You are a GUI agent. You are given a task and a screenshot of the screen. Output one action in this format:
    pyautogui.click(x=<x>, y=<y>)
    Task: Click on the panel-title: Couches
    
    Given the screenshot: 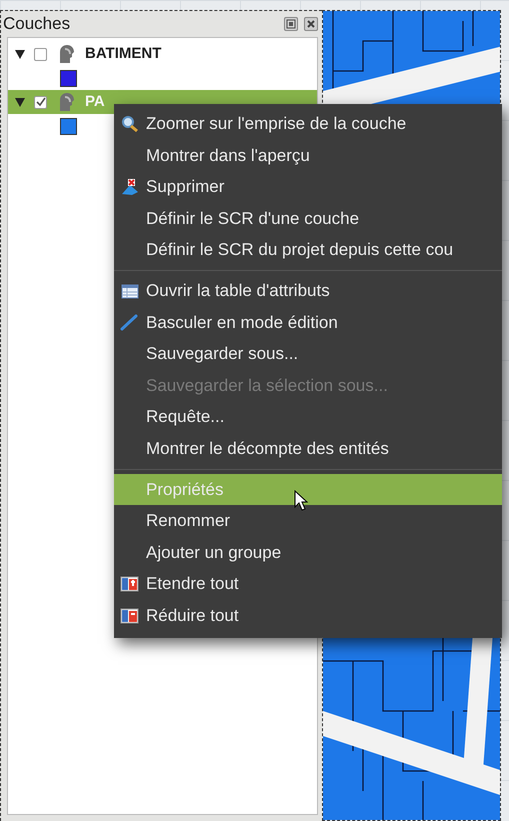 What is the action you would take?
    pyautogui.click(x=37, y=24)
    